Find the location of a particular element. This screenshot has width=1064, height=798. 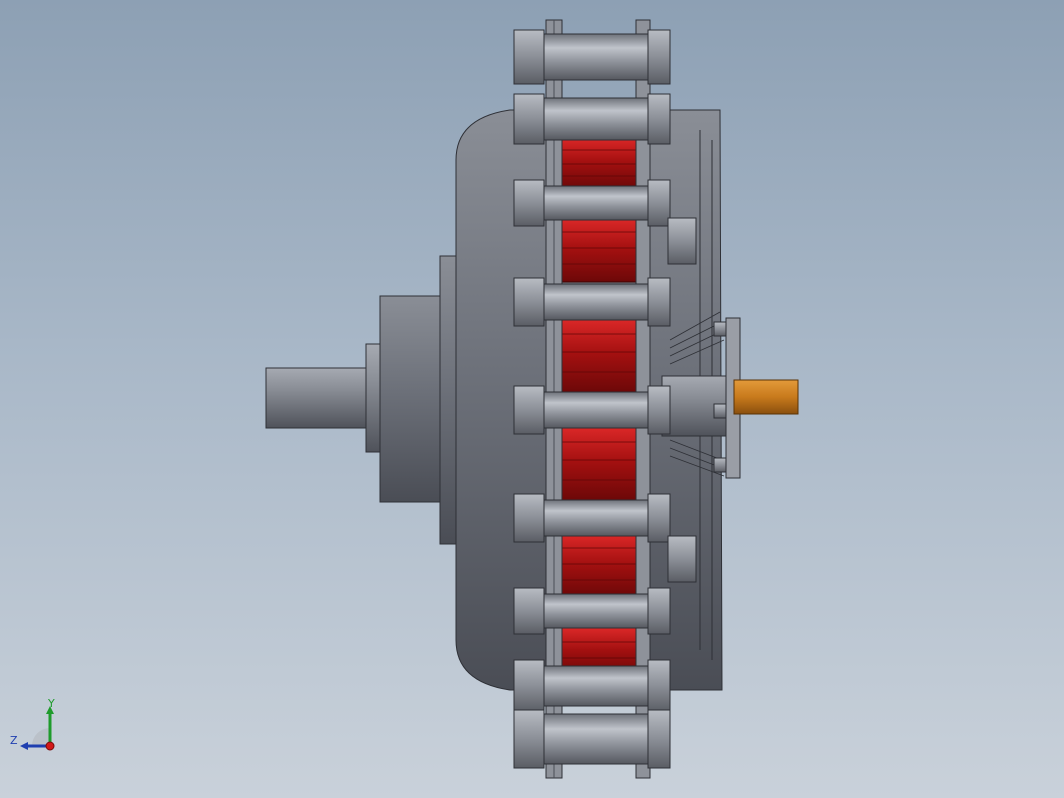

y-axis-label: Y is located at coordinates (51, 703).